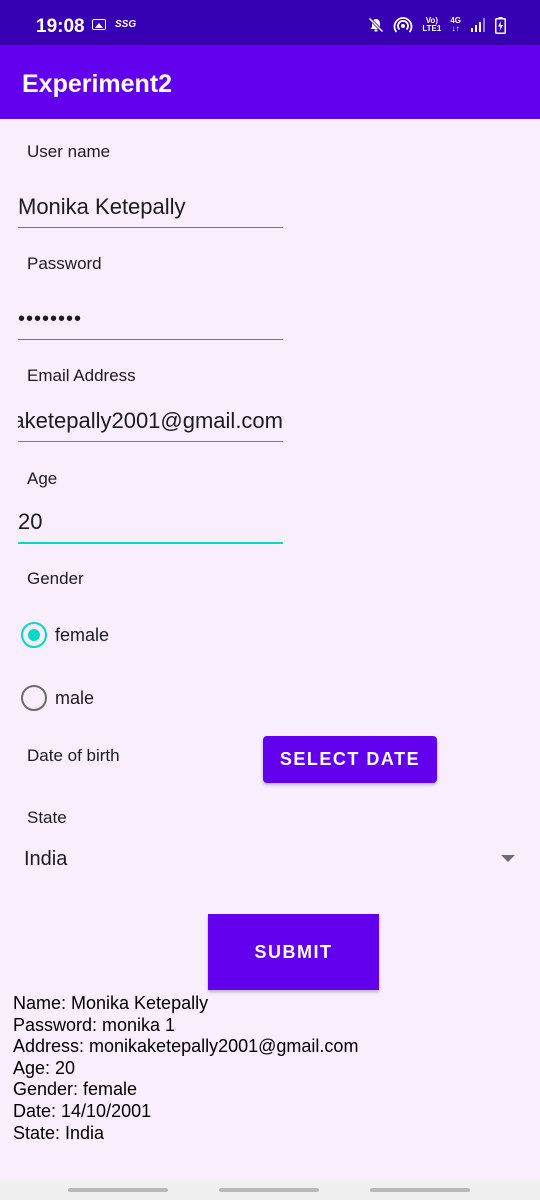  Describe the element at coordinates (75, 1089) in the screenshot. I see `output-line: Gender: female` at that location.